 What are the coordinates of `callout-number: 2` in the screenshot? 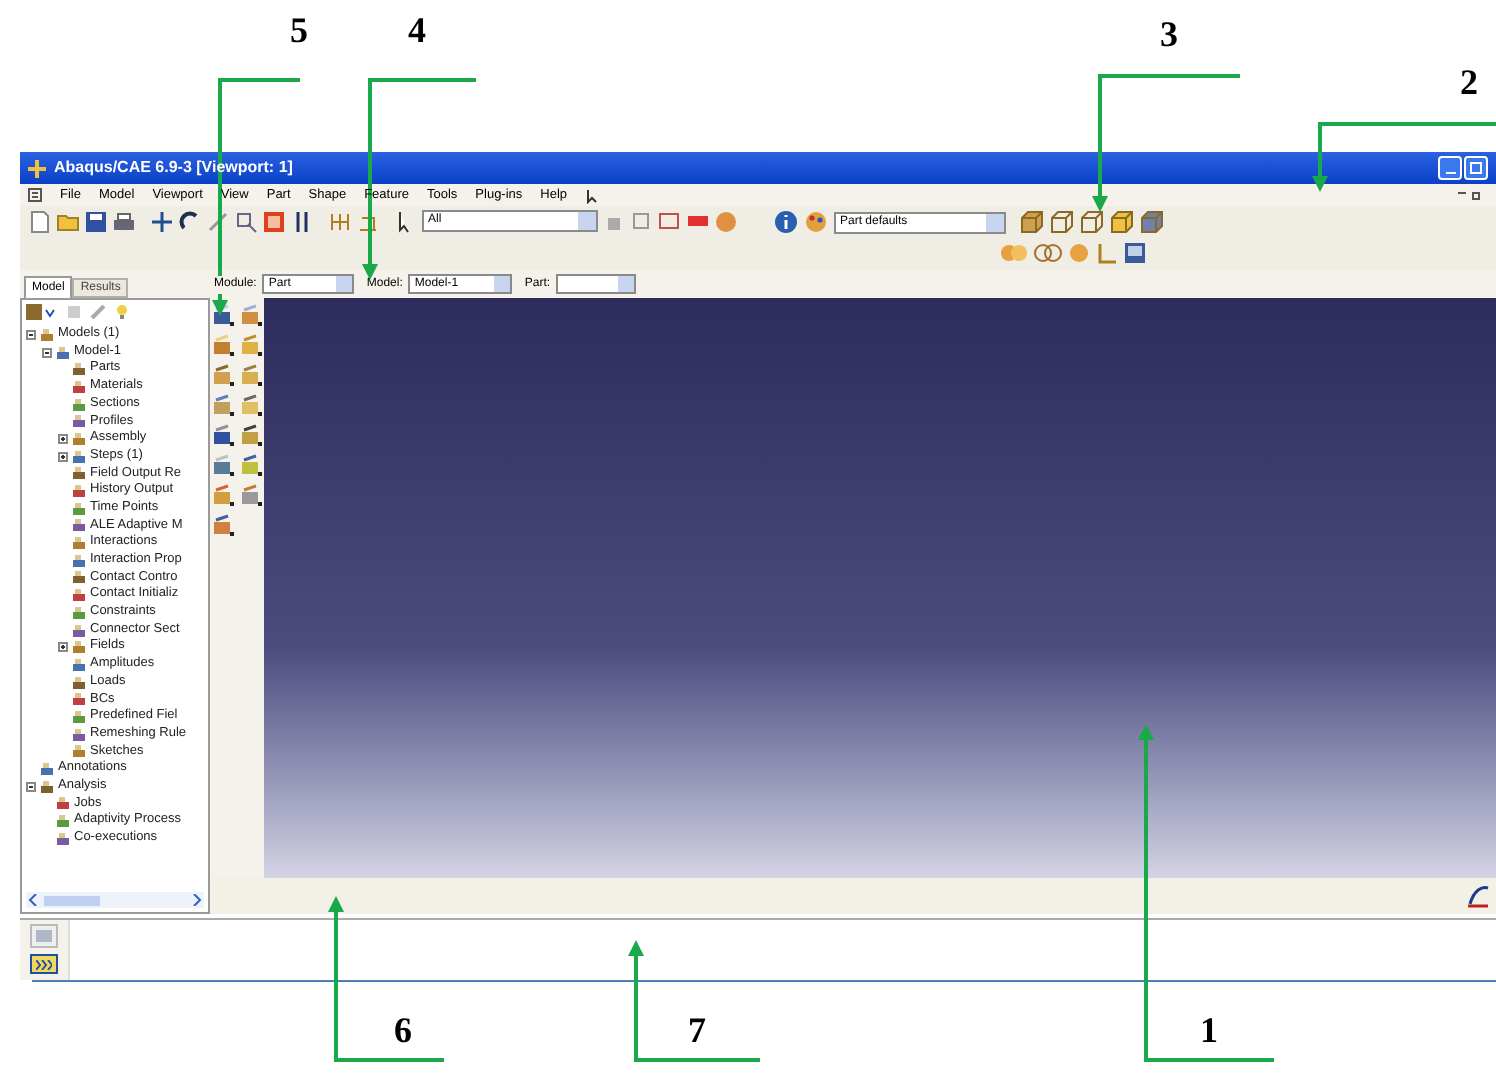 It's located at (1469, 82).